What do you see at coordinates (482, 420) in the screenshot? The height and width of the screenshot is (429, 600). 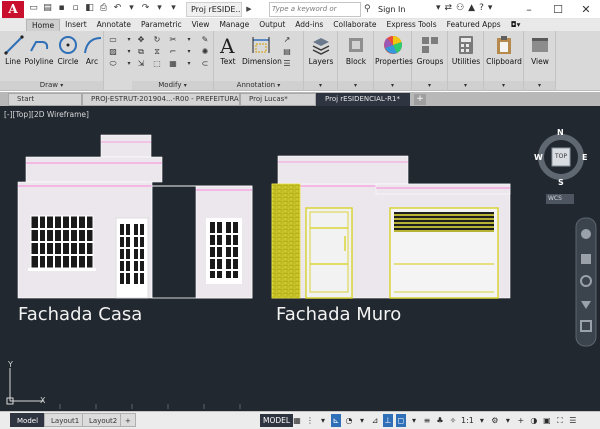 I see `scale-dropdown-icon: ▾` at bounding box center [482, 420].